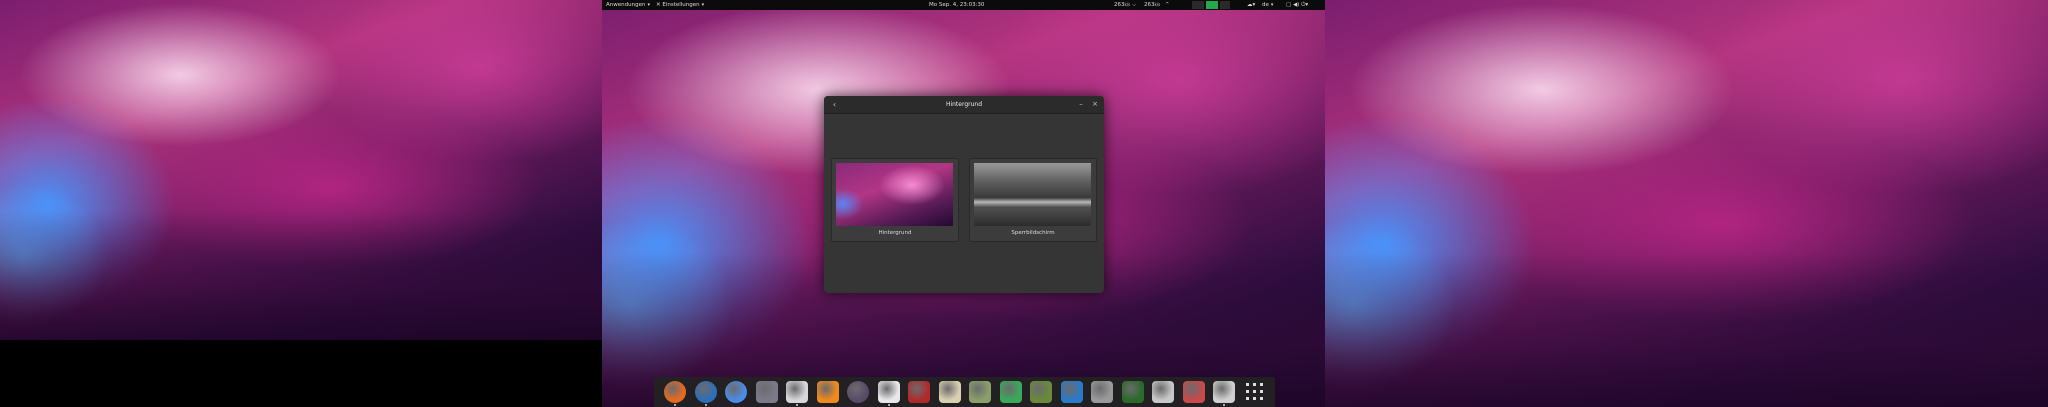  I want to click on close-icon: ×, so click(1095, 104).